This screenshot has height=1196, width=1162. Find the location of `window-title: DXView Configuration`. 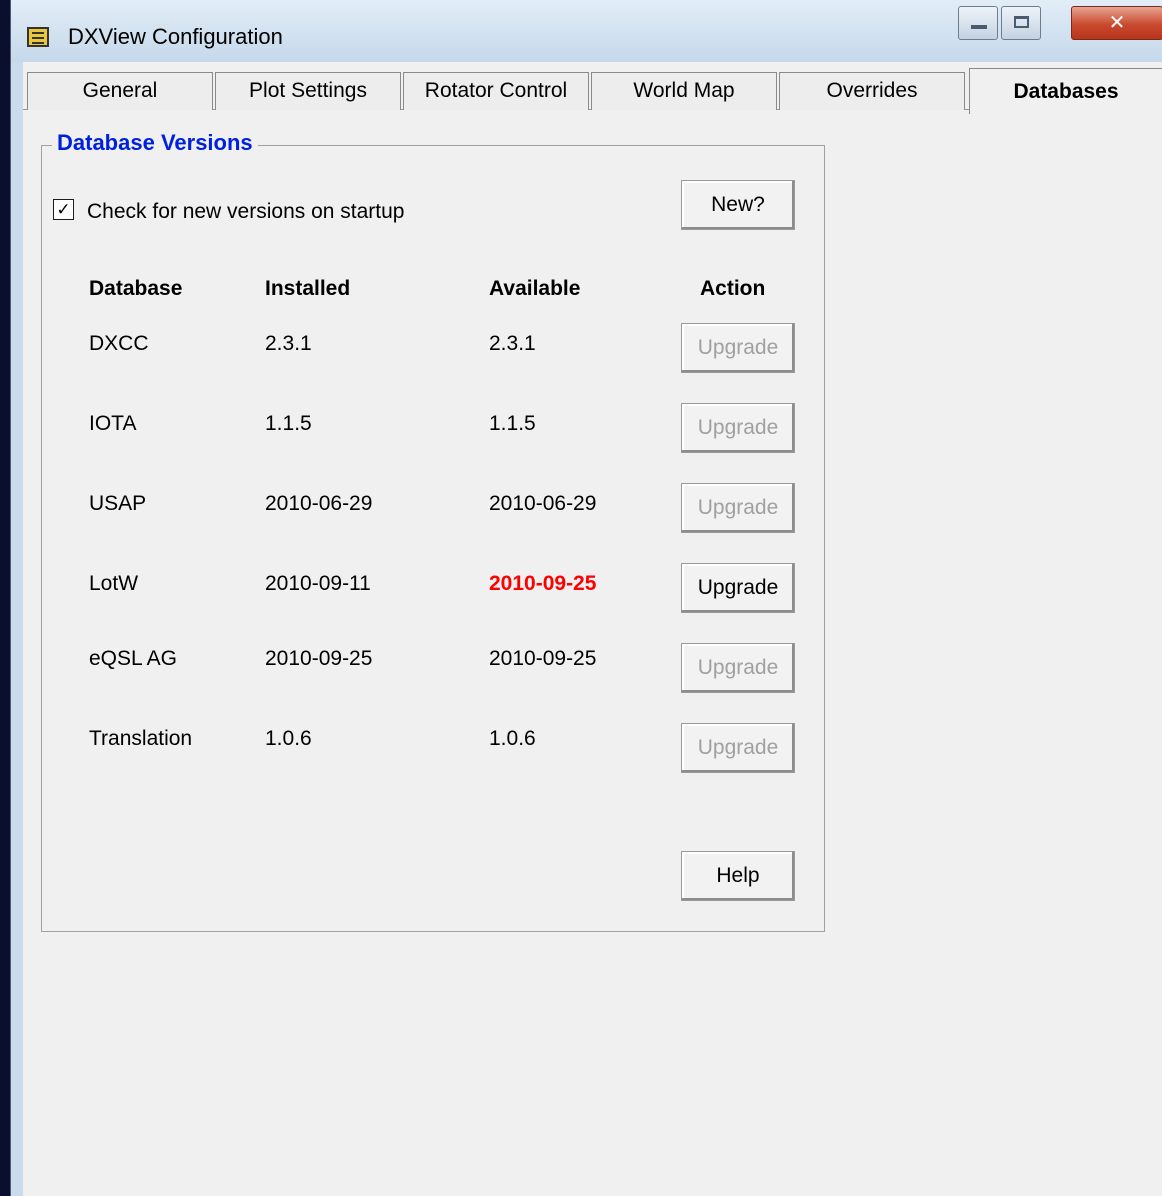

window-title: DXView Configuration is located at coordinates (175, 36).